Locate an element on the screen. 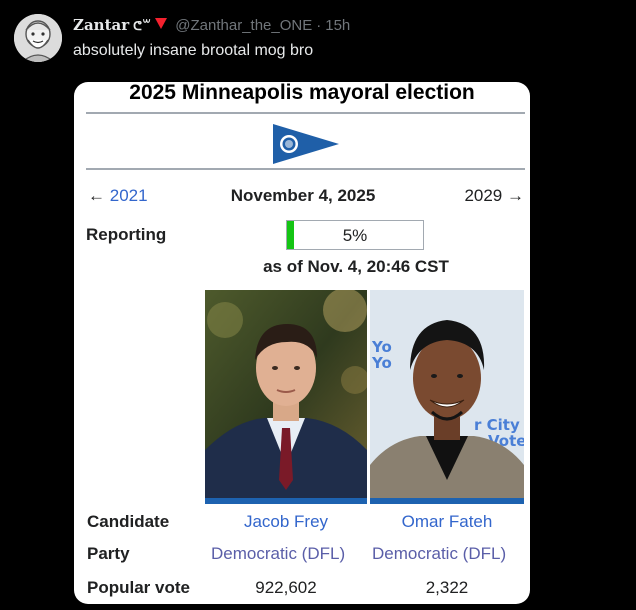 Image resolution: width=636 pixels, height=610 pixels. tweet-header: Zantar ᕦ꒳ @Zanthar_the_ONE · 15h is located at coordinates (211, 25).